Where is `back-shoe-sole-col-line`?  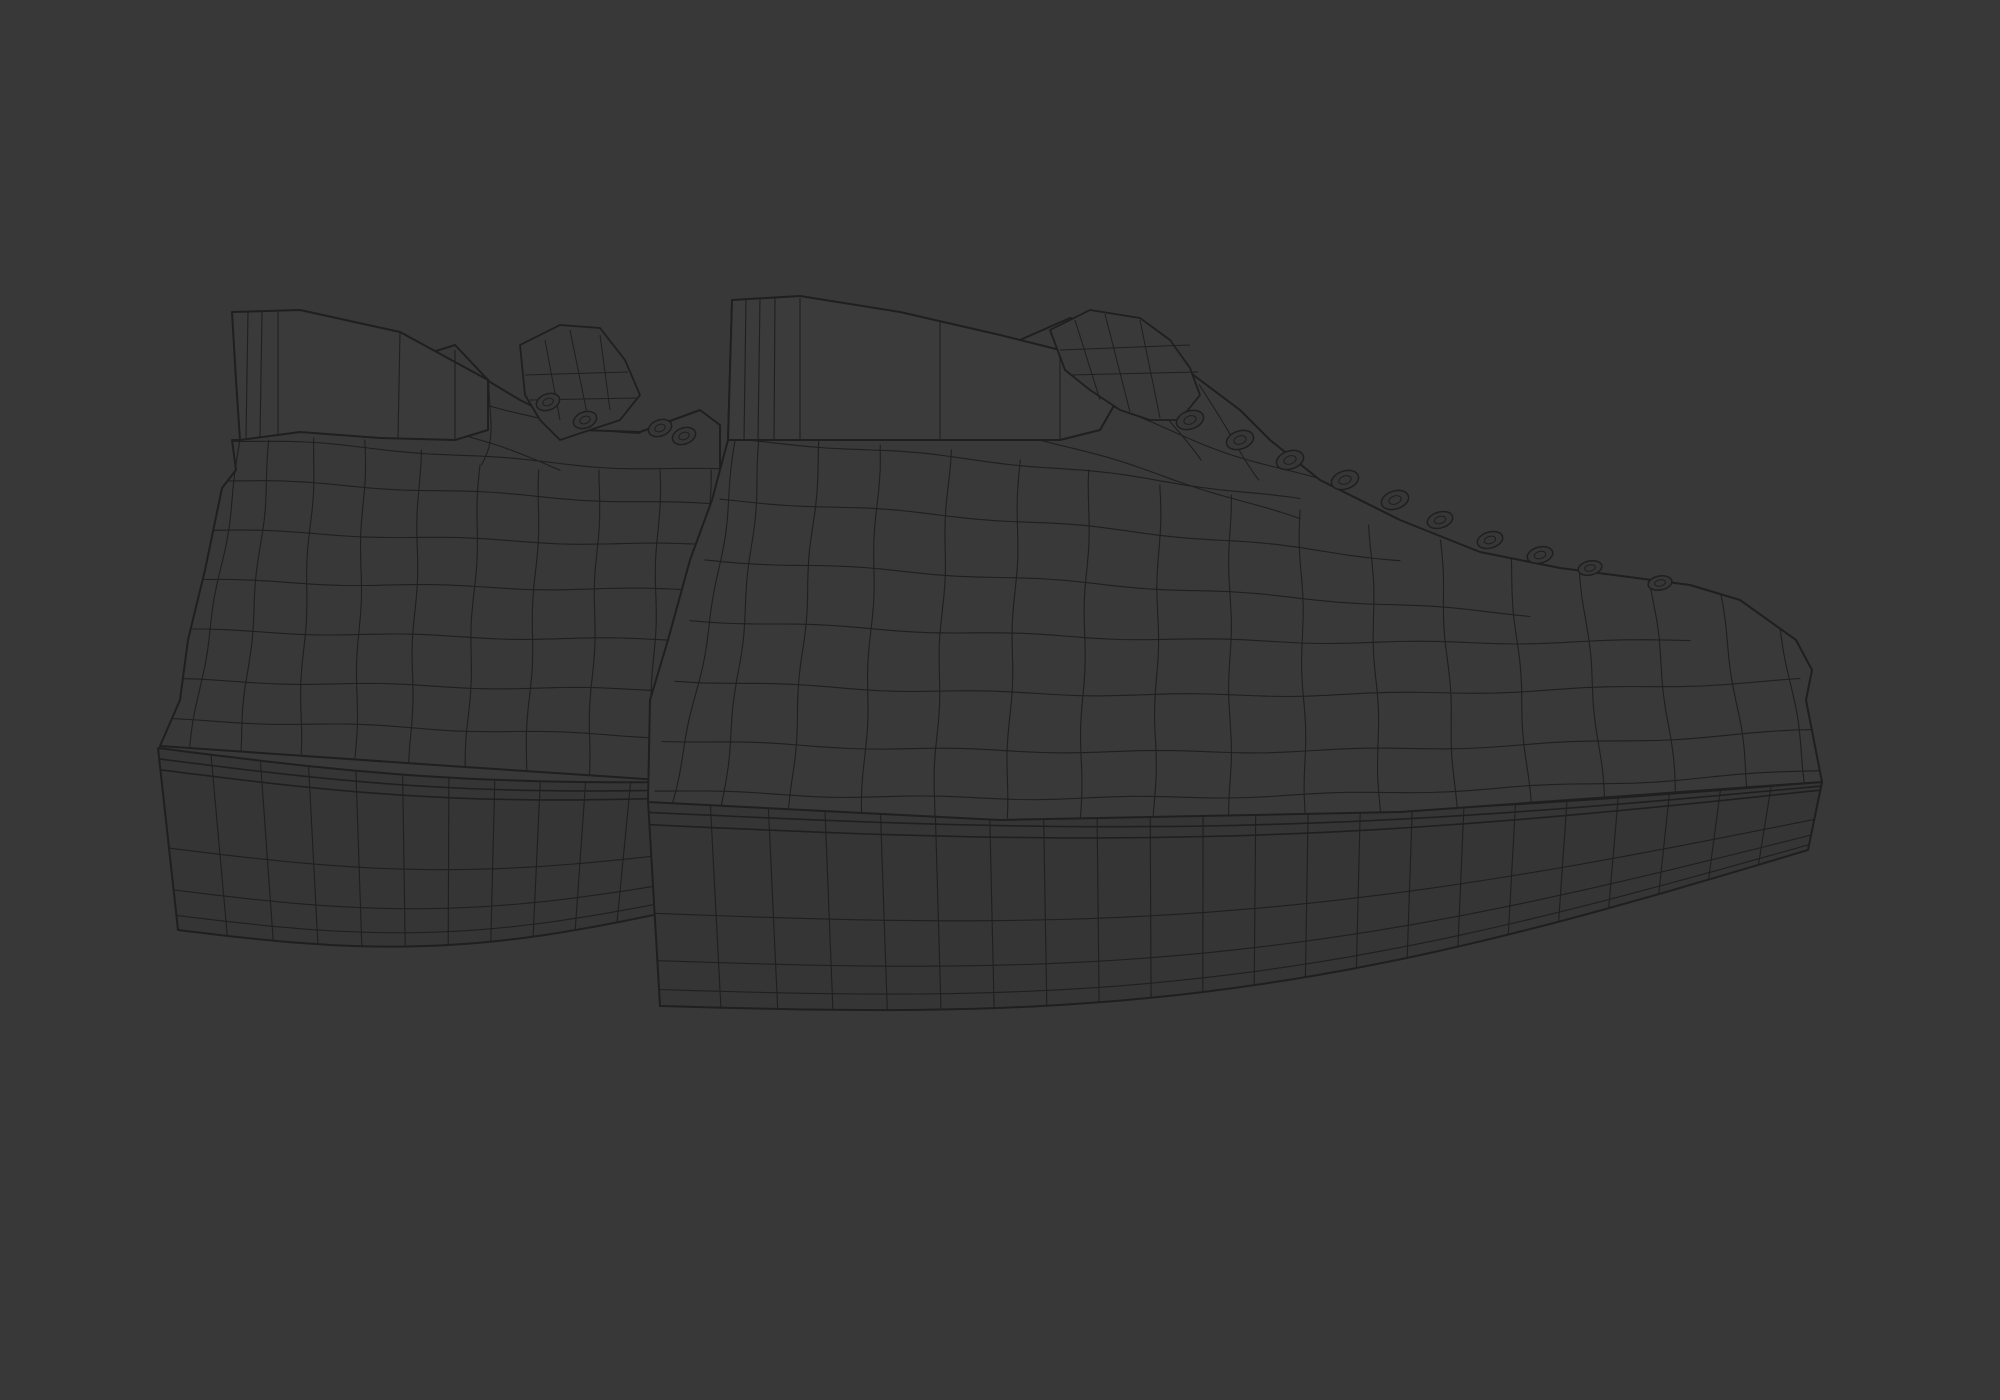 back-shoe-sole-col-line is located at coordinates (448, 861).